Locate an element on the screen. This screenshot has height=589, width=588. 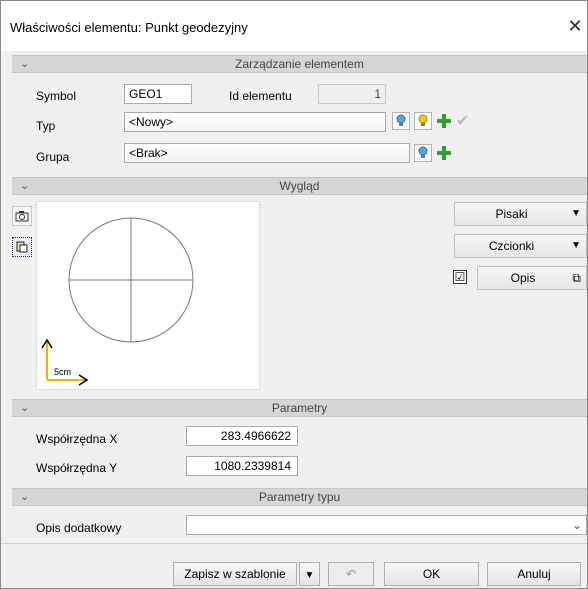
layers-icon is located at coordinates (22, 247).